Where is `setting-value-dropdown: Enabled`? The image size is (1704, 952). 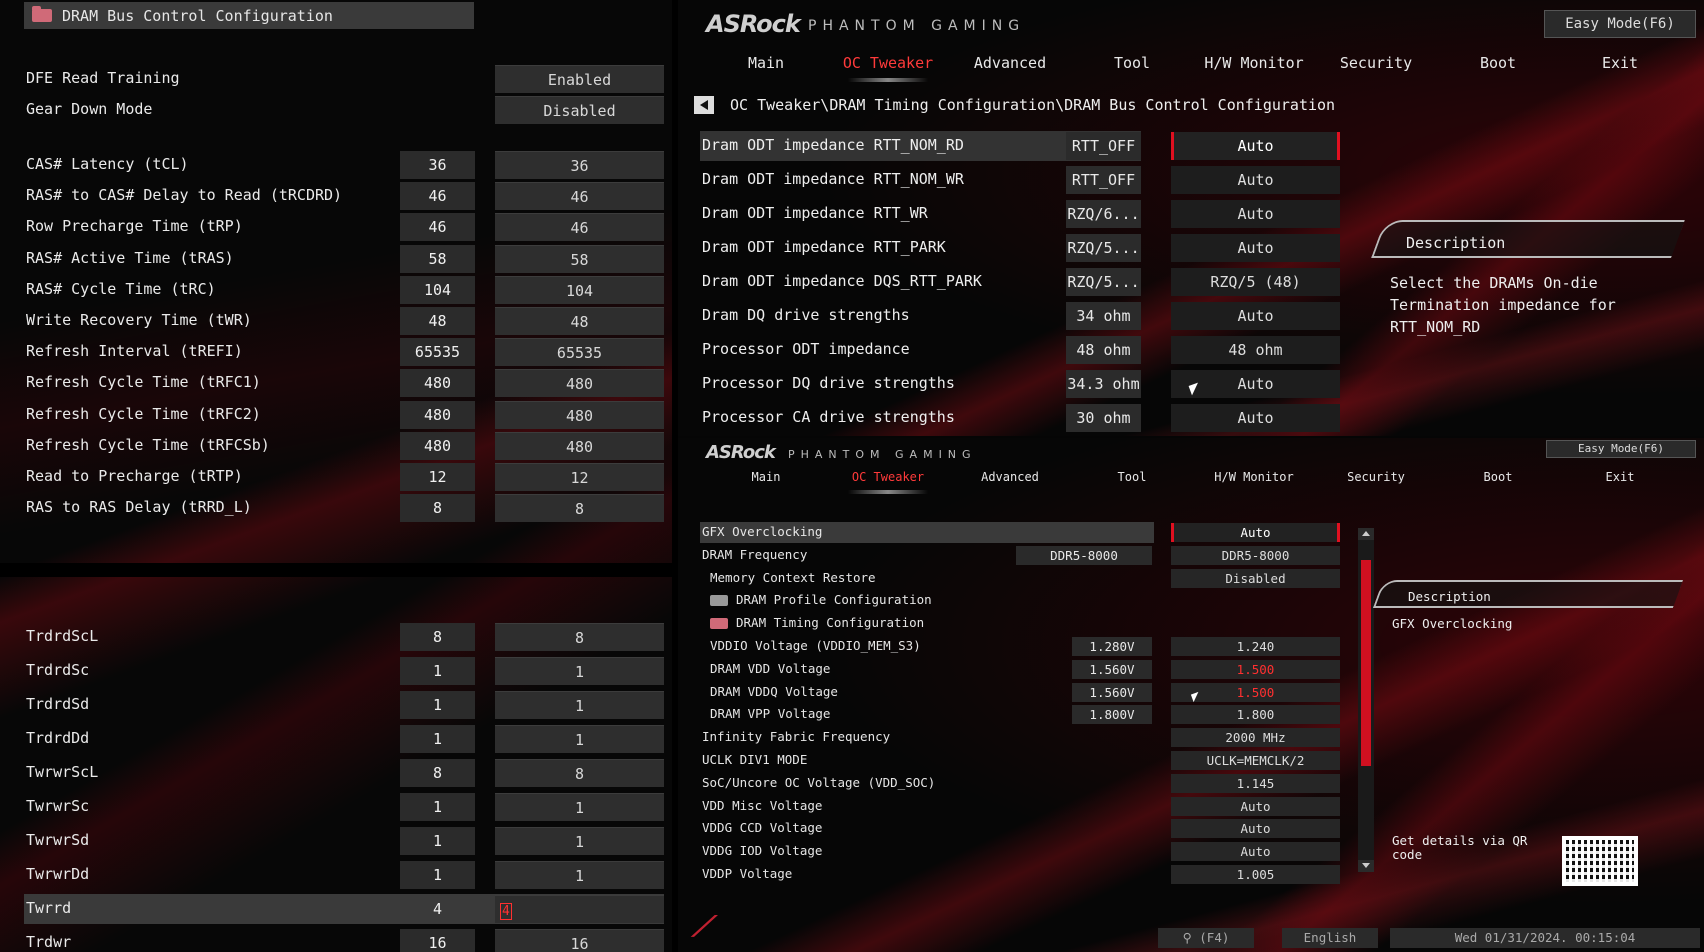 setting-value-dropdown: Enabled is located at coordinates (579, 79).